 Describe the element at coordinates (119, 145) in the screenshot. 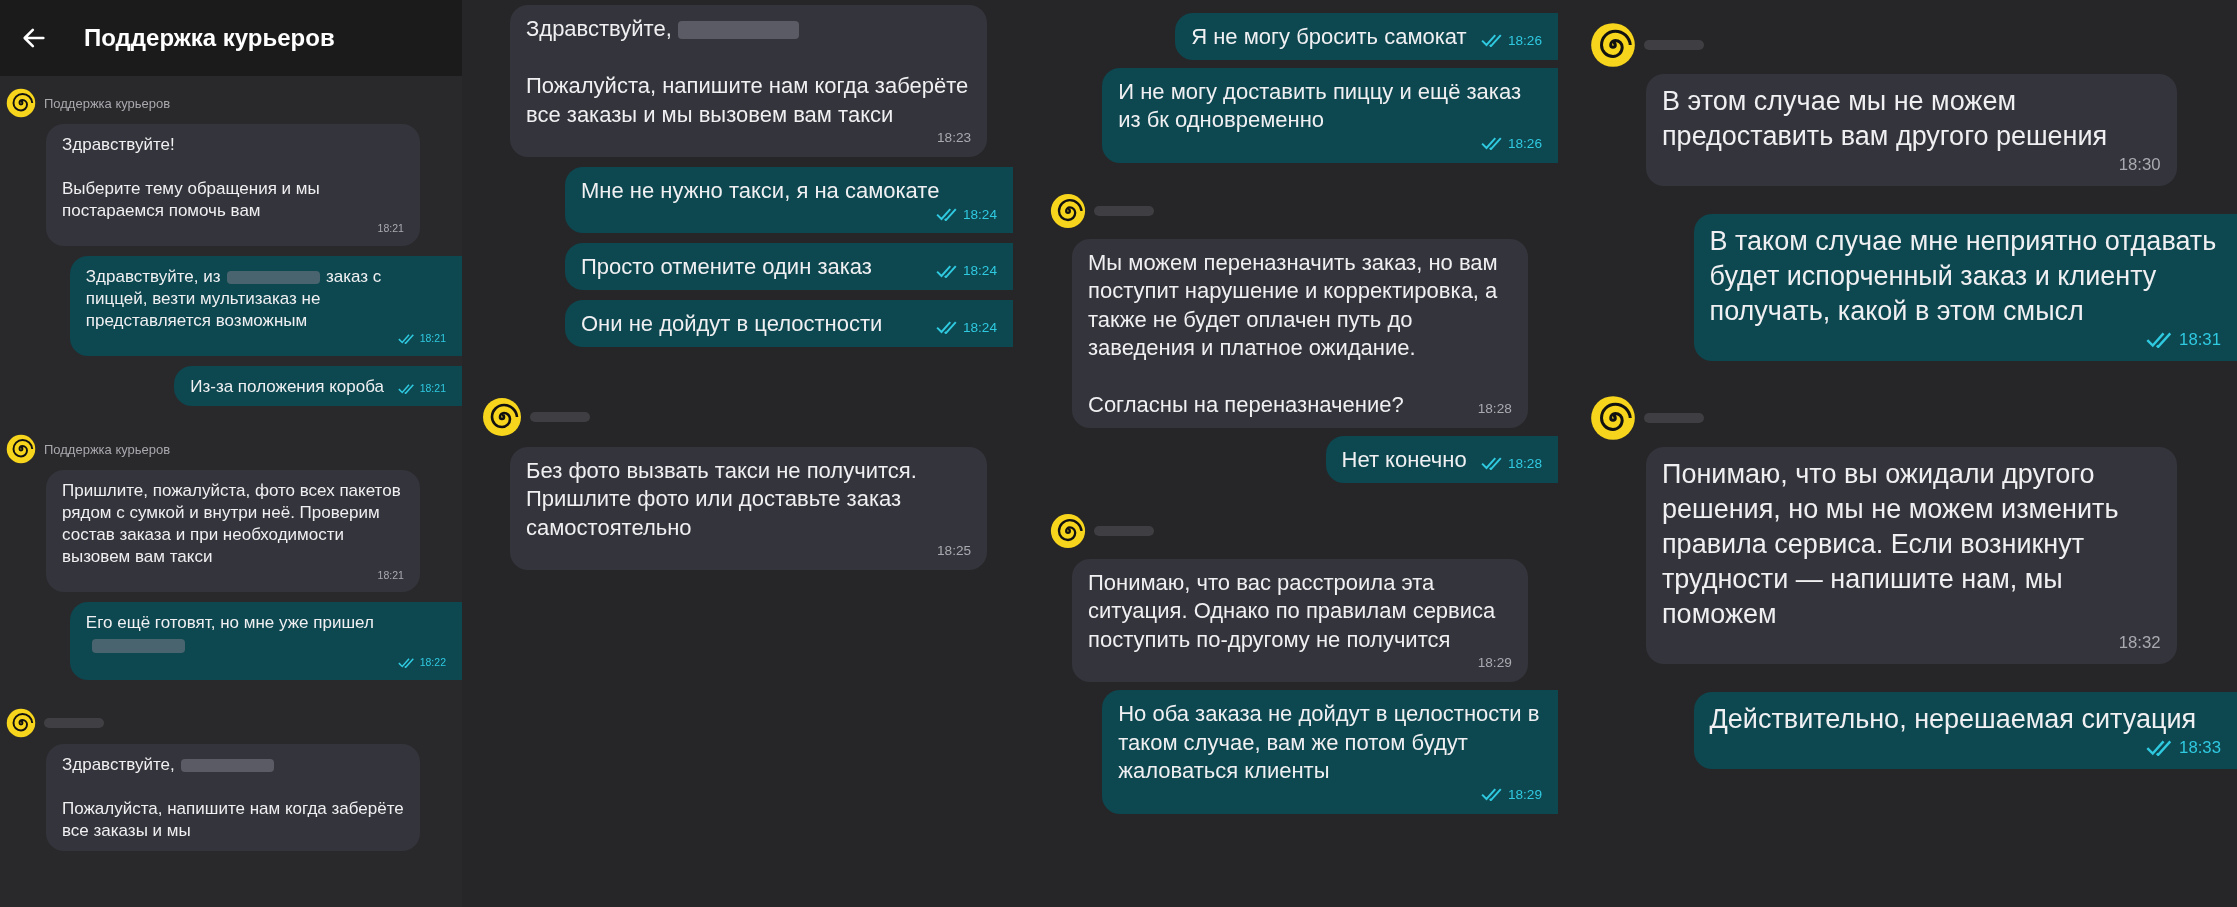

I see `message-text: Здравствуйте!` at that location.